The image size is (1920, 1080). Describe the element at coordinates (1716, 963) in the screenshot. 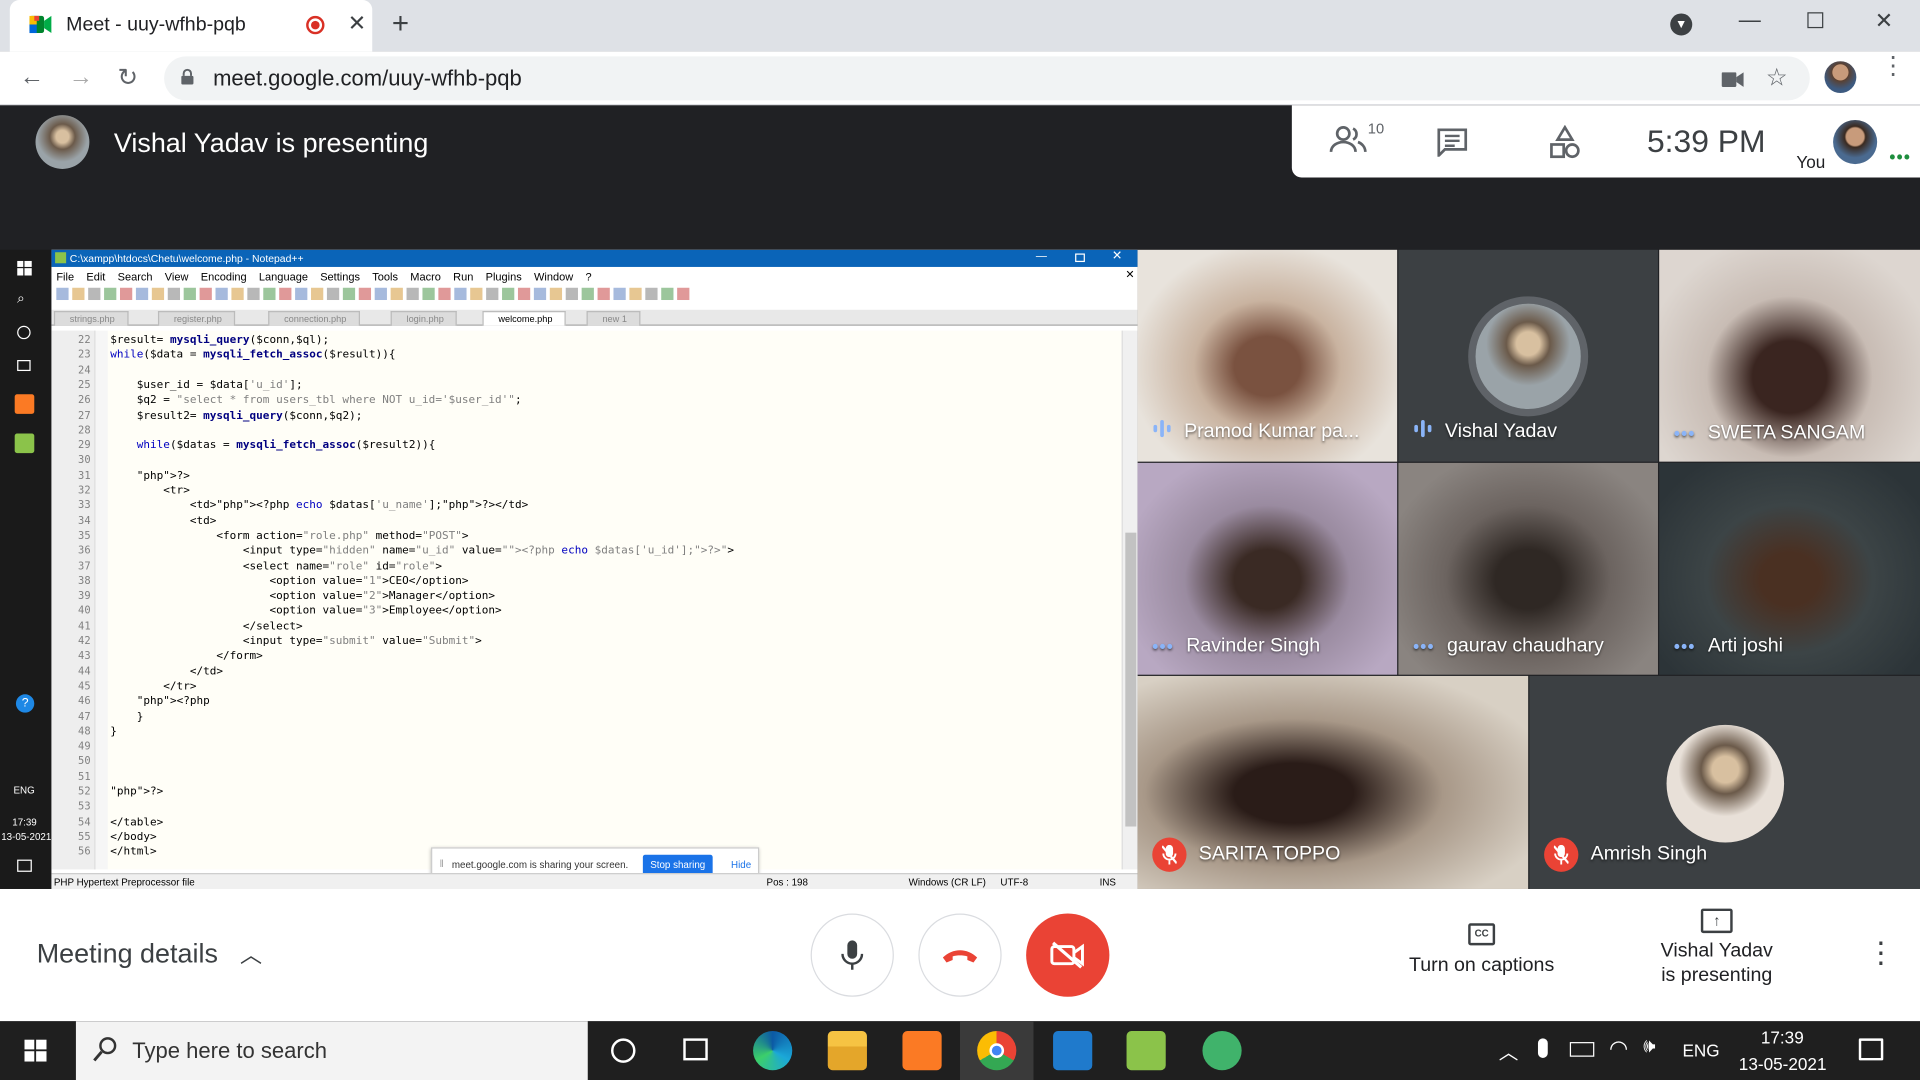

I see `present-now-button: ↑ Vishal Yadav is presenting` at that location.